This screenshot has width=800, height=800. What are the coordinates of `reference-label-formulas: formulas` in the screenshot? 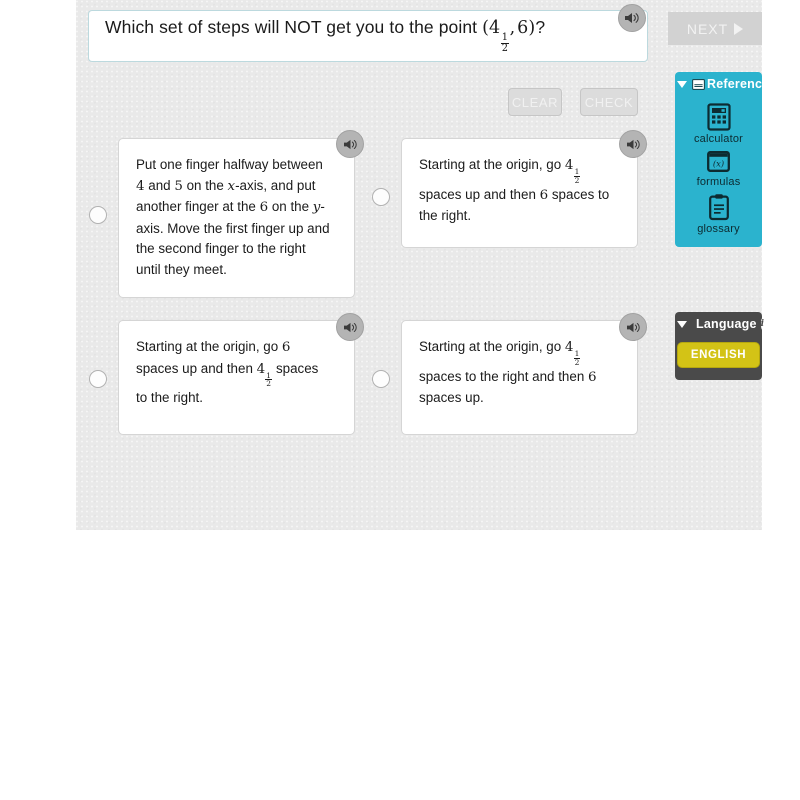 It's located at (718, 182).